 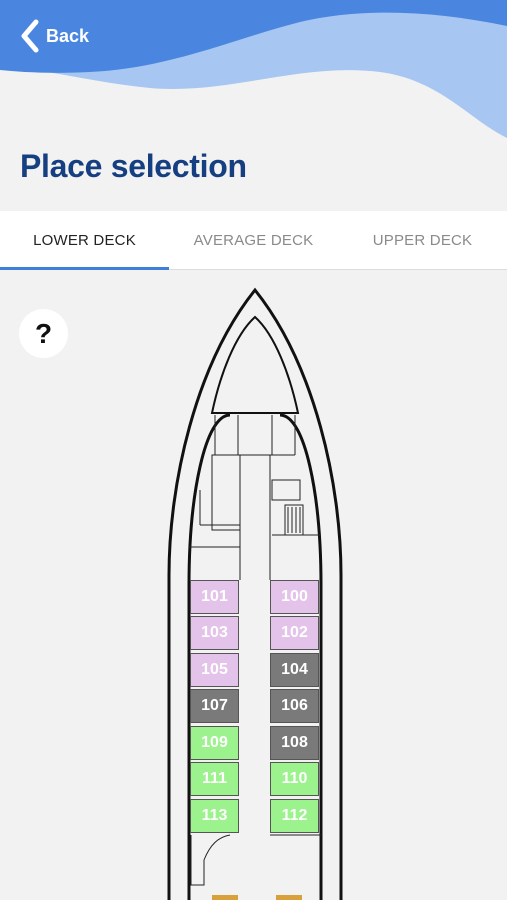 What do you see at coordinates (84, 240) in the screenshot?
I see `tab-lower-deck: LOWER DECK` at bounding box center [84, 240].